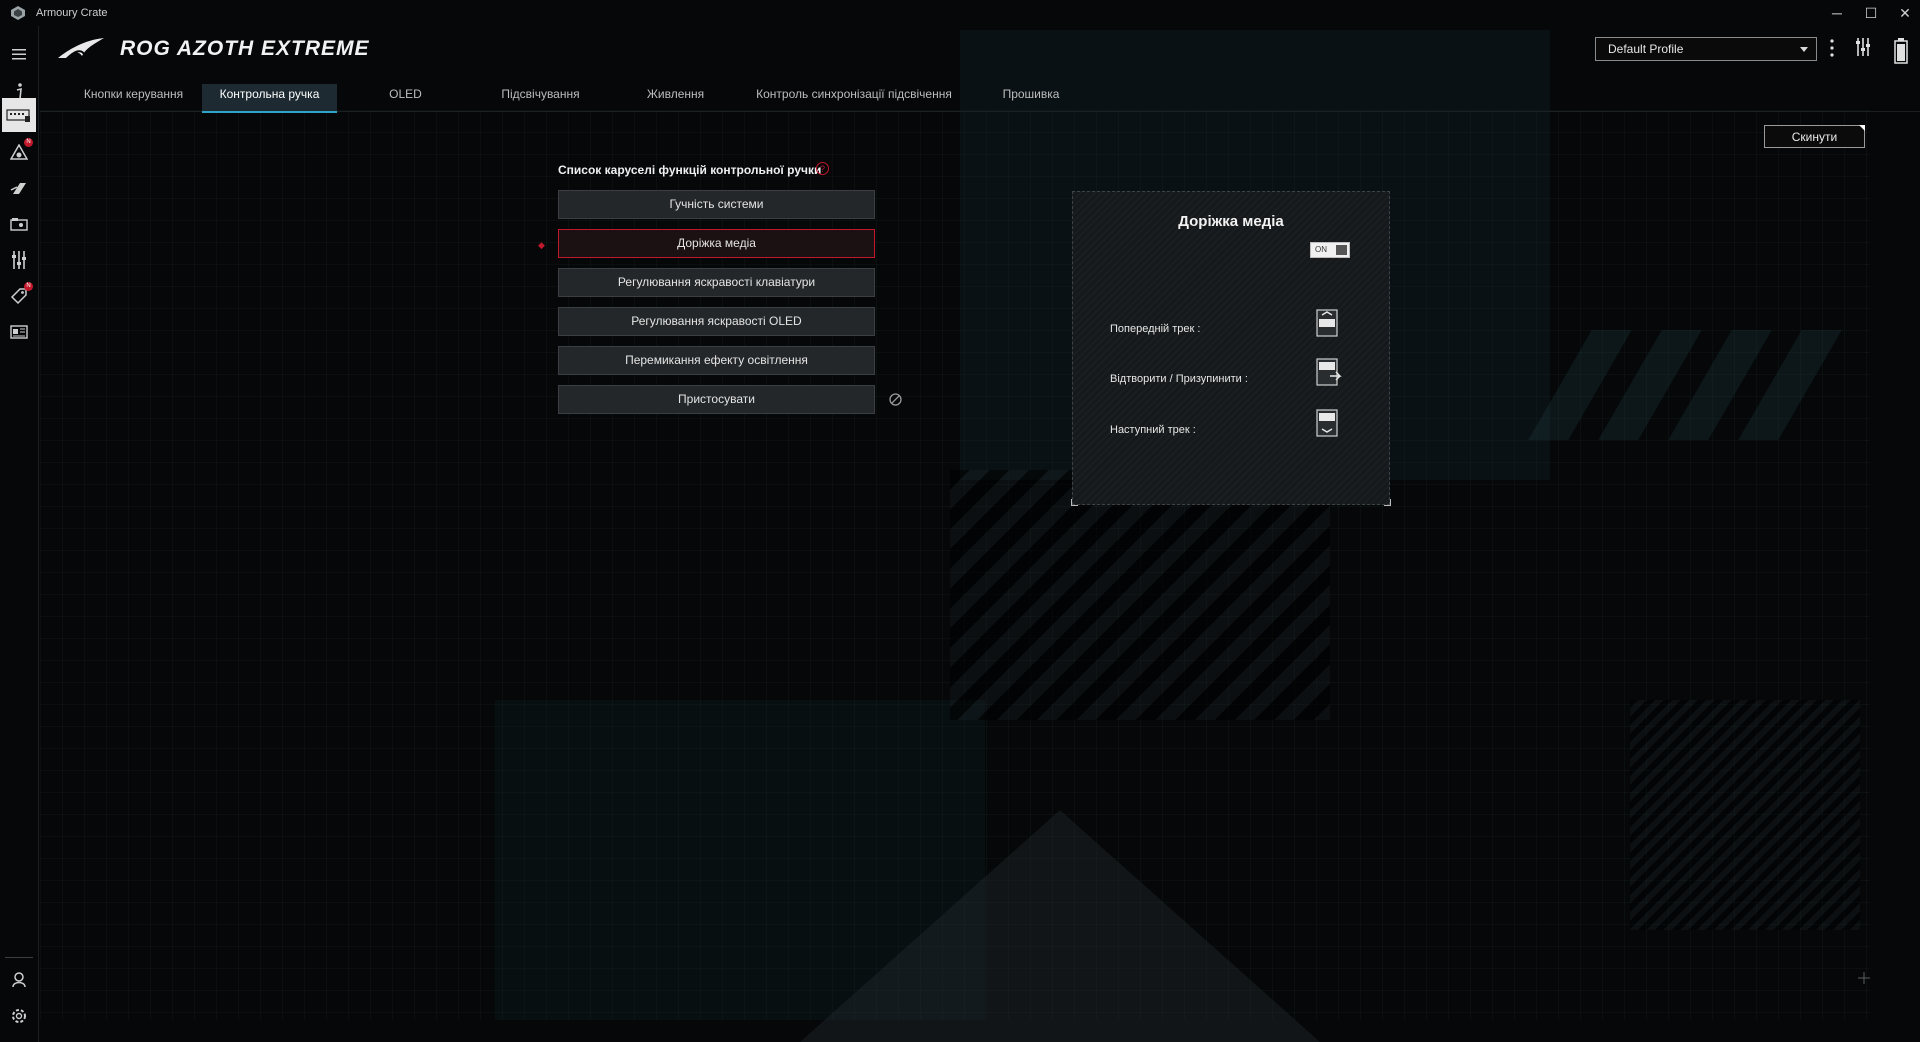 Image resolution: width=1920 pixels, height=1042 pixels. Describe the element at coordinates (405, 97) in the screenshot. I see `tab-oled: OLED` at that location.